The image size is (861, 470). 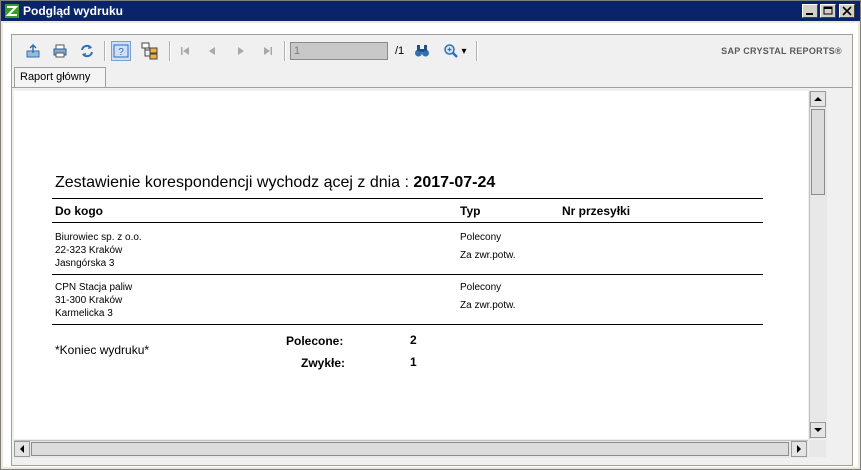 What do you see at coordinates (596, 211) in the screenshot?
I see `column-header-tracking: Nr przesyłki` at bounding box center [596, 211].